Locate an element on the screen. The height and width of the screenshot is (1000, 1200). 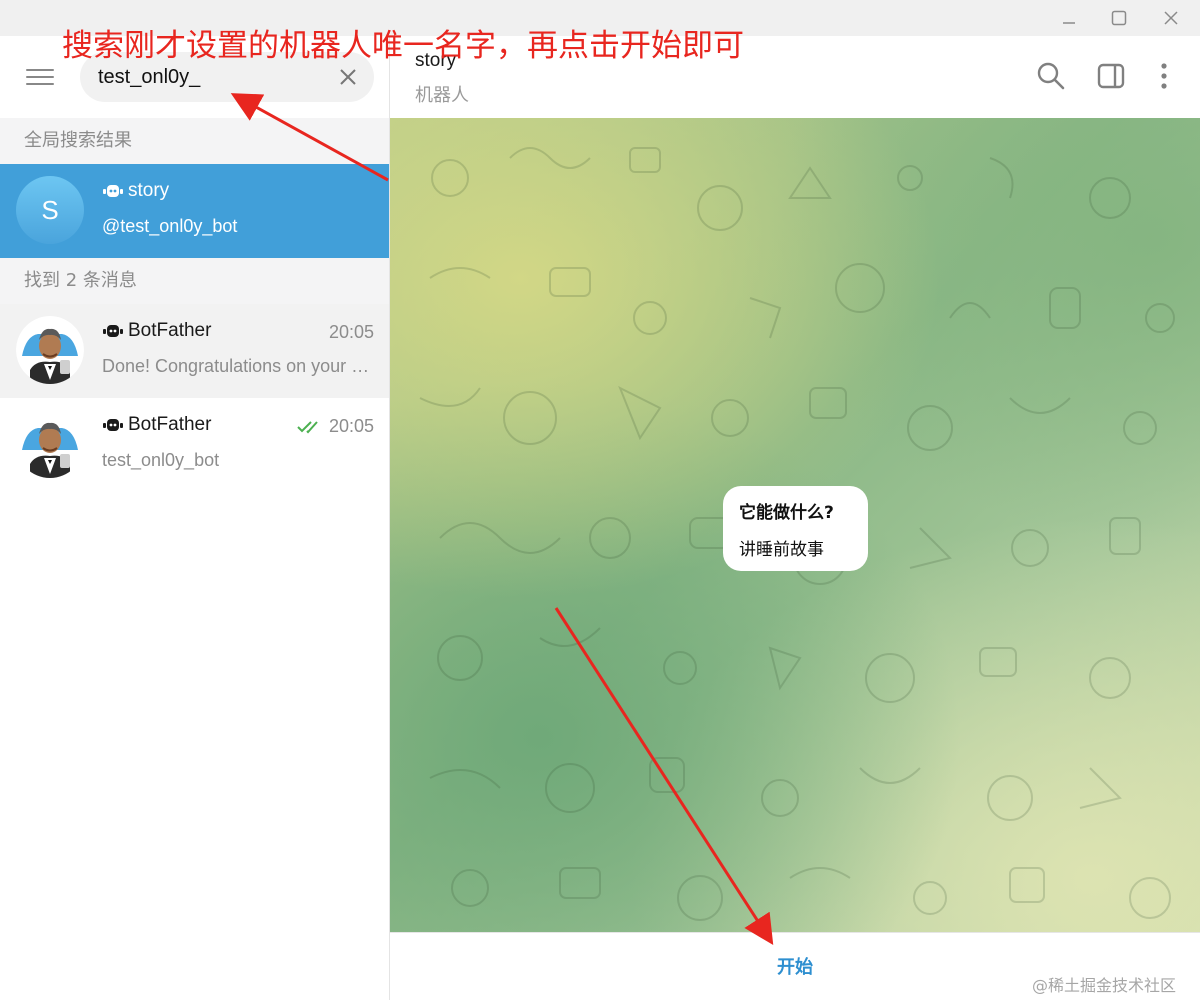
result-username: @test_onl0y_bot is located at coordinates (170, 226).